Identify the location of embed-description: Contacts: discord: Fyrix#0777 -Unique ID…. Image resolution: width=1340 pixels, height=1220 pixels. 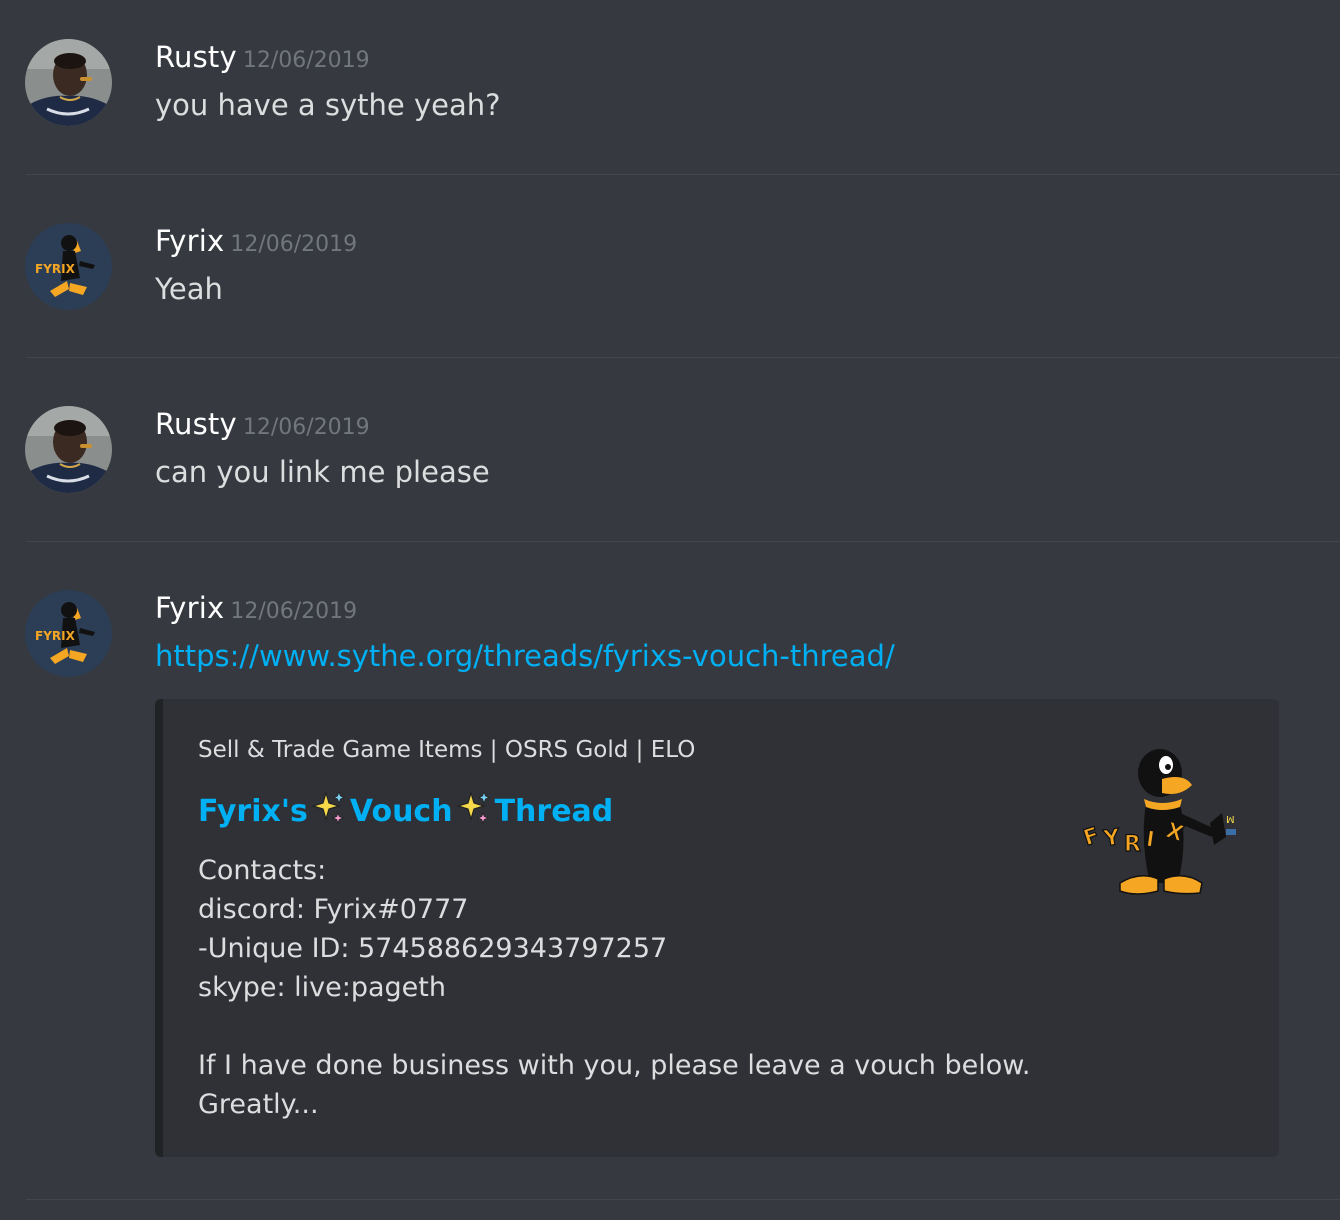
(614, 987).